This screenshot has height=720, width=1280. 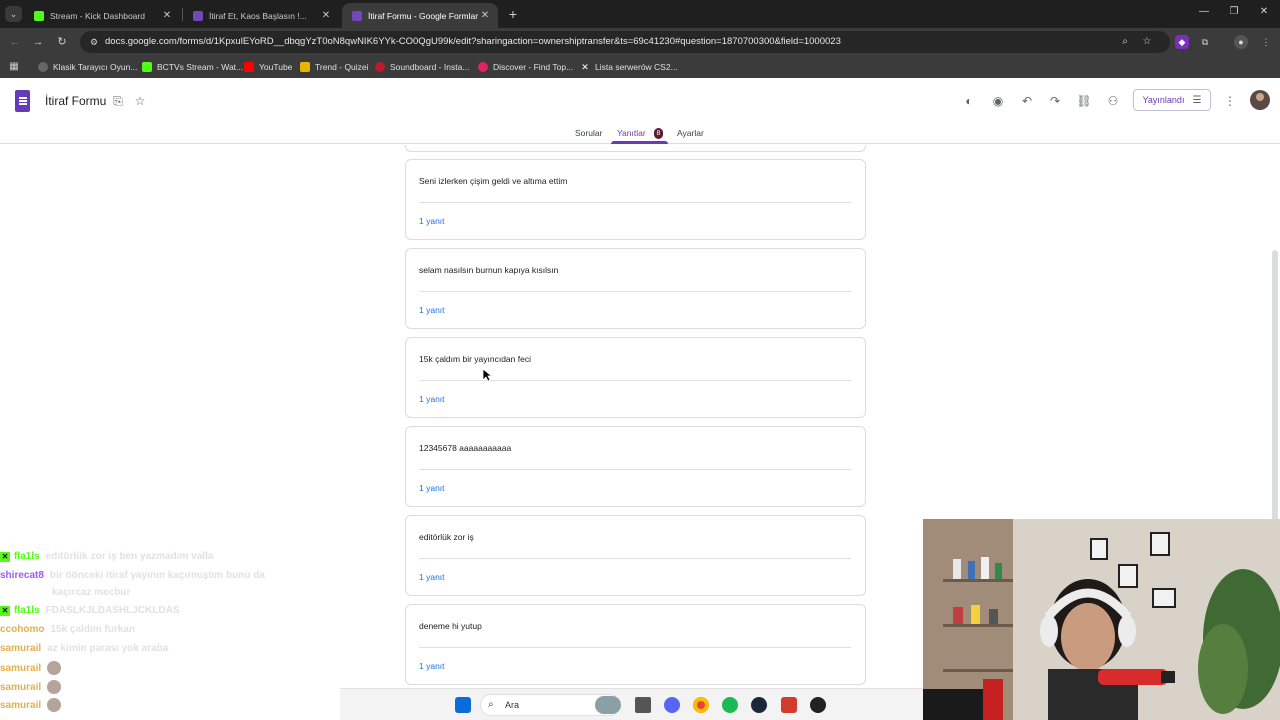 What do you see at coordinates (1084, 101) in the screenshot?
I see `link-icon: ⛓` at bounding box center [1084, 101].